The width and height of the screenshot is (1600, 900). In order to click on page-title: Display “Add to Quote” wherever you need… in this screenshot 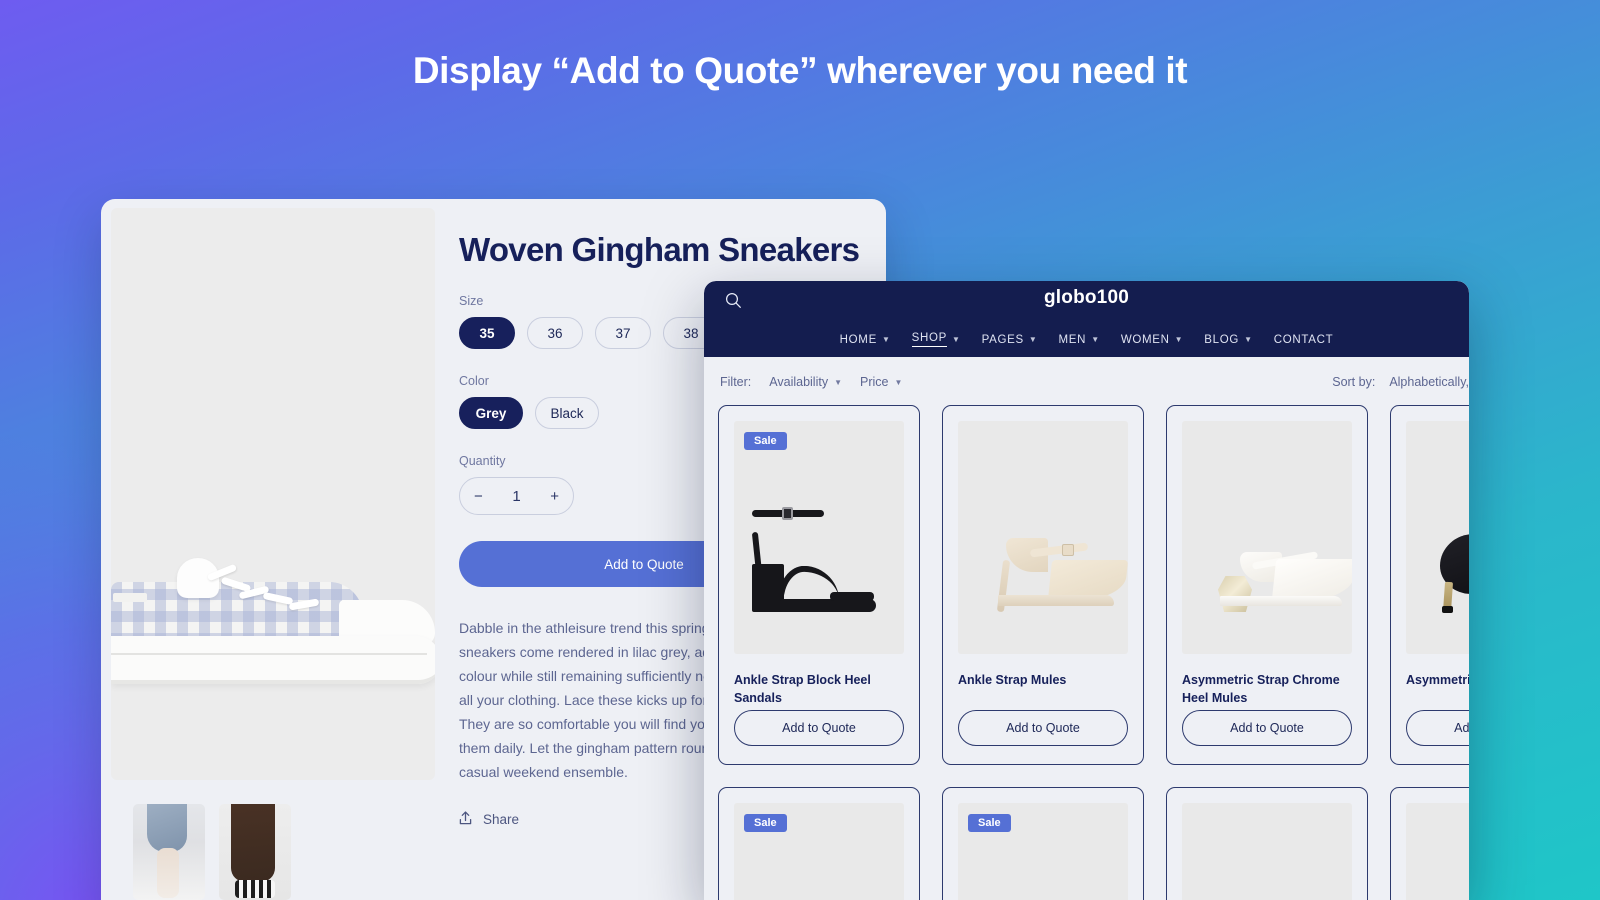, I will do `click(800, 70)`.